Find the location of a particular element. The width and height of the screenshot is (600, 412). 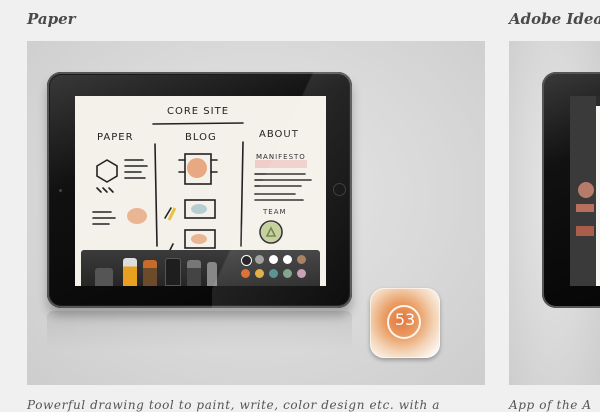

color-swatch-brown is located at coordinates (301, 259).